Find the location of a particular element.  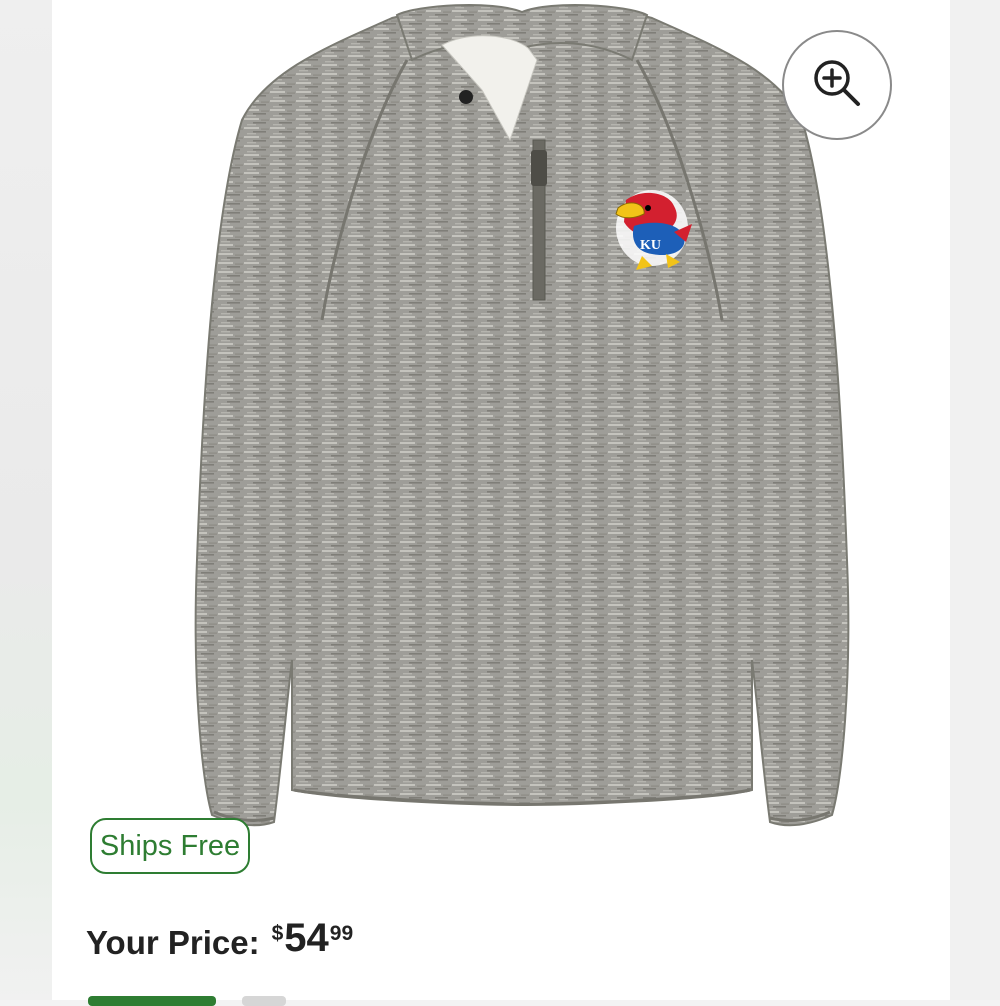

ships-free-label: Ships Free is located at coordinates (170, 845).